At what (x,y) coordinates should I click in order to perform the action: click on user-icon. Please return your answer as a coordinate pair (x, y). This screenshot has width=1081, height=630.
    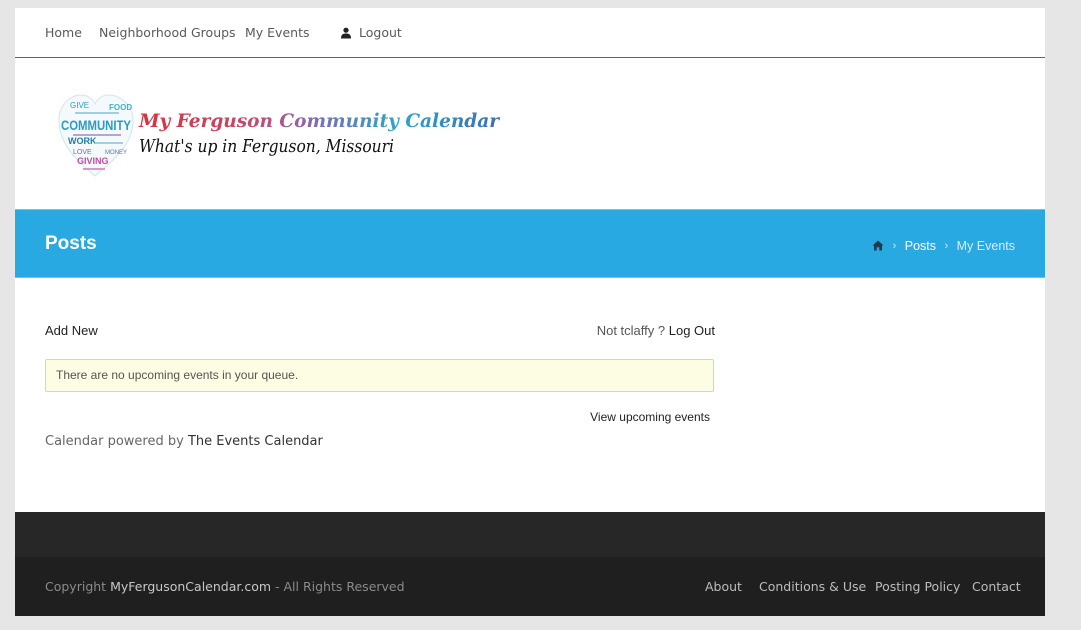
    Looking at the image, I should click on (346, 33).